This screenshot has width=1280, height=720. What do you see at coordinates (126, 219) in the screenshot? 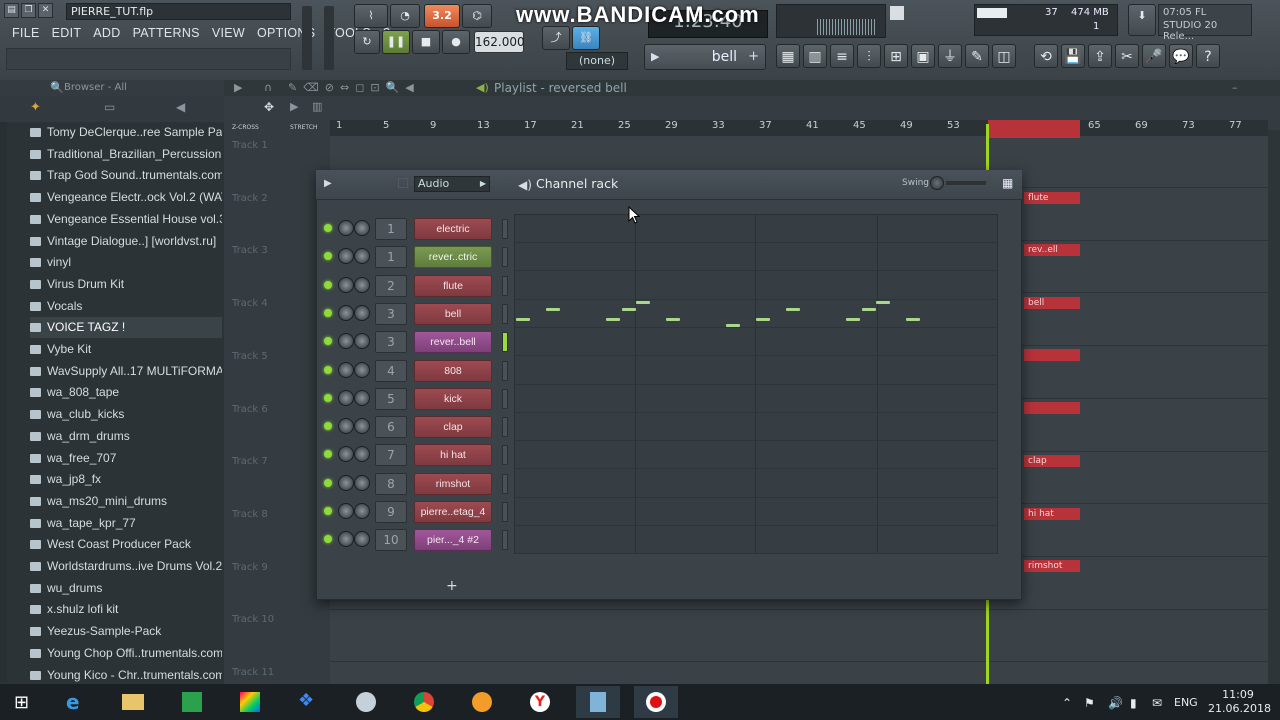
I see `browser-item: Vengeance Essential House vol.3` at bounding box center [126, 219].